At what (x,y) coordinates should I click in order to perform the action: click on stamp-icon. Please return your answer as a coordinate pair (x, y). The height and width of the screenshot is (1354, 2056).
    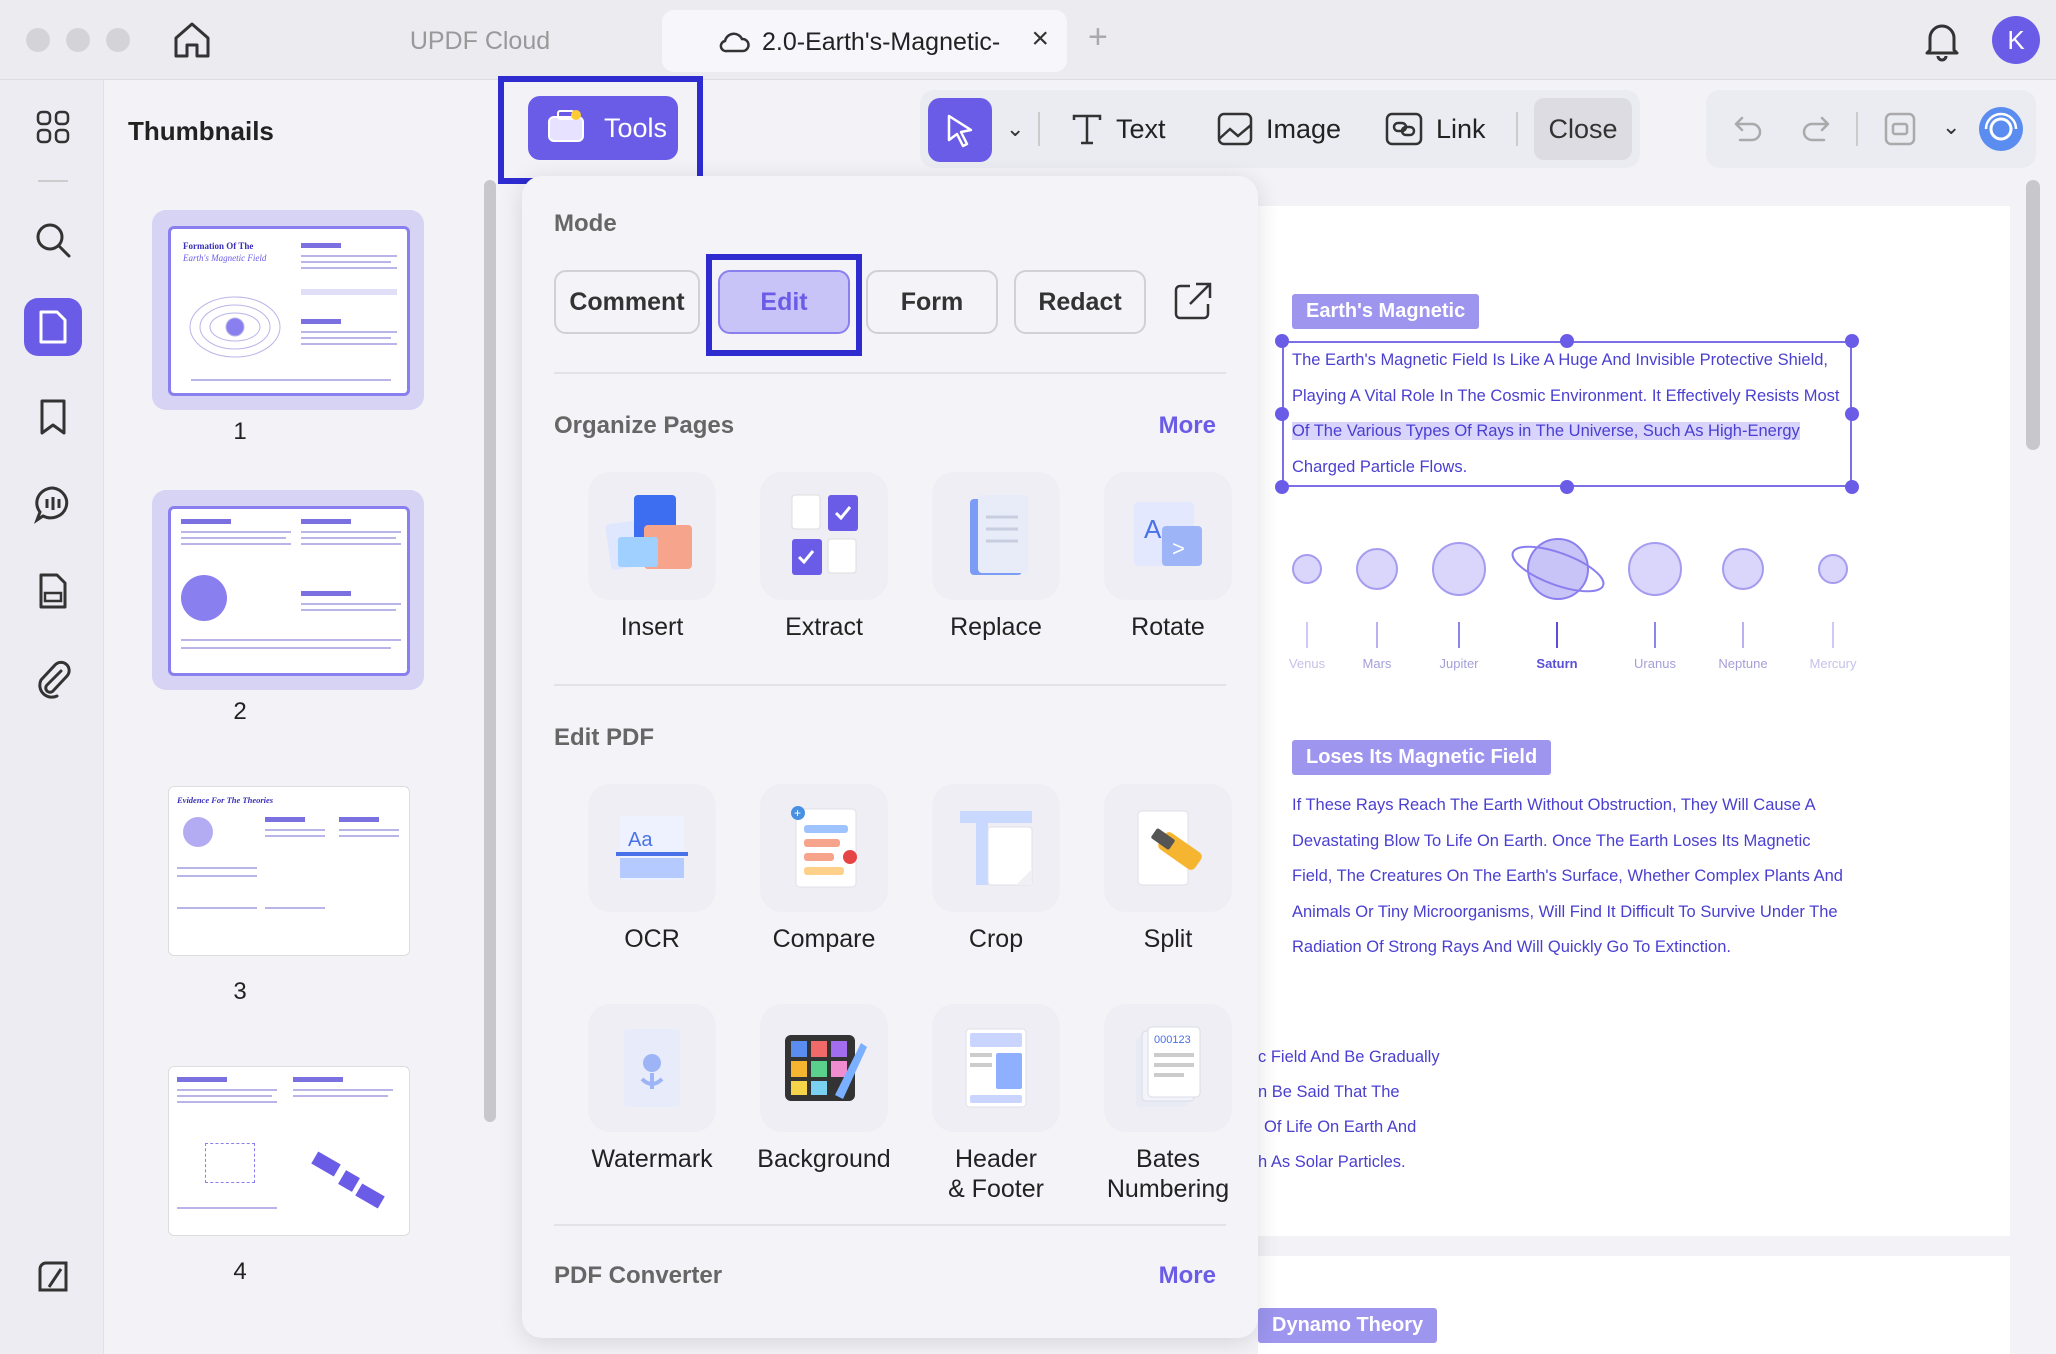
    Looking at the image, I should click on (53, 591).